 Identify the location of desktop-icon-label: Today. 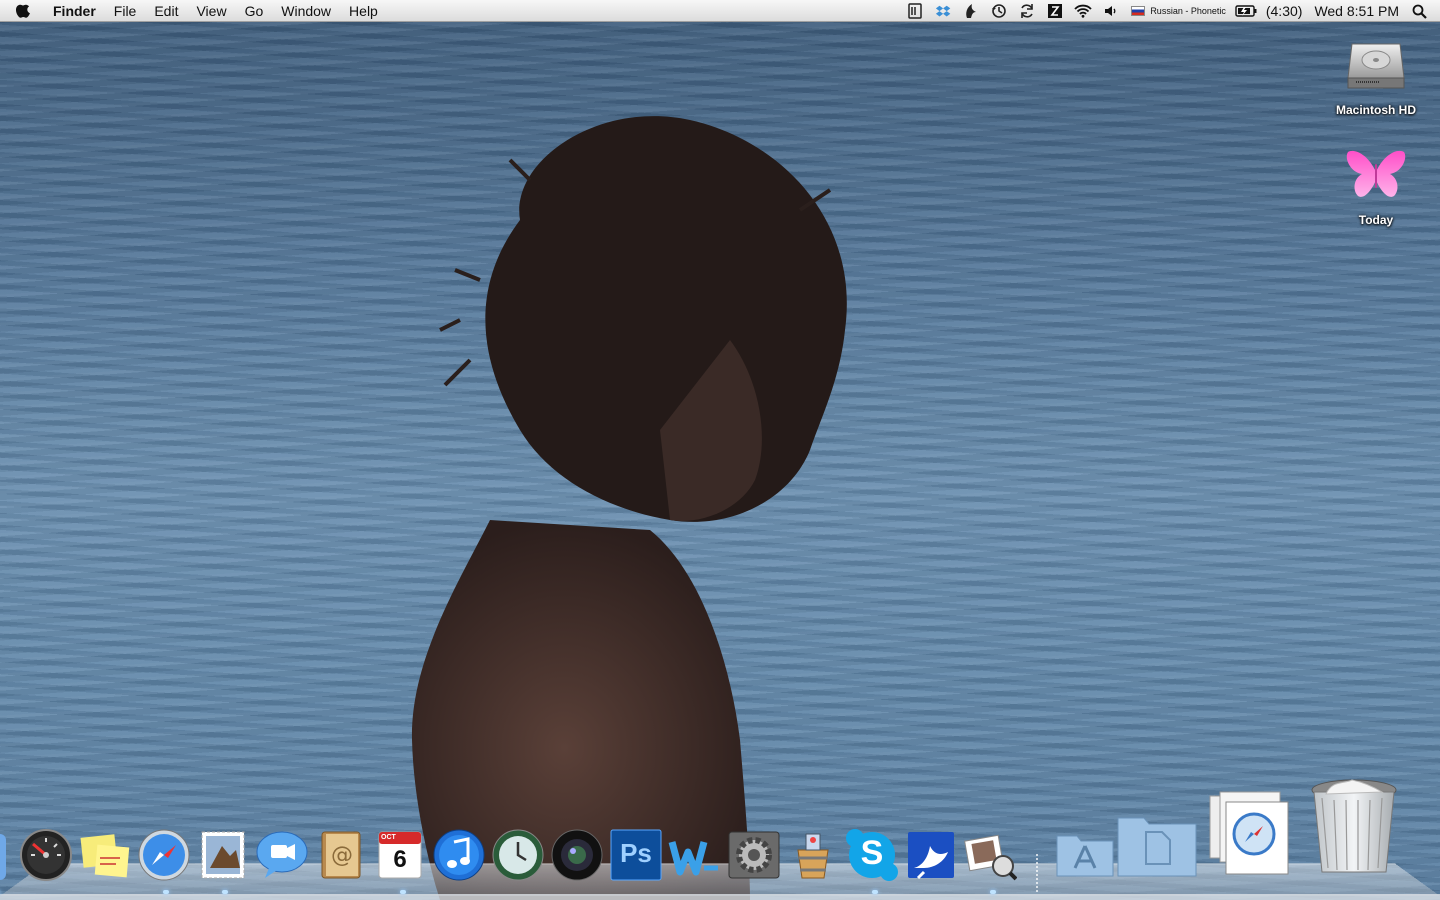
(1376, 220).